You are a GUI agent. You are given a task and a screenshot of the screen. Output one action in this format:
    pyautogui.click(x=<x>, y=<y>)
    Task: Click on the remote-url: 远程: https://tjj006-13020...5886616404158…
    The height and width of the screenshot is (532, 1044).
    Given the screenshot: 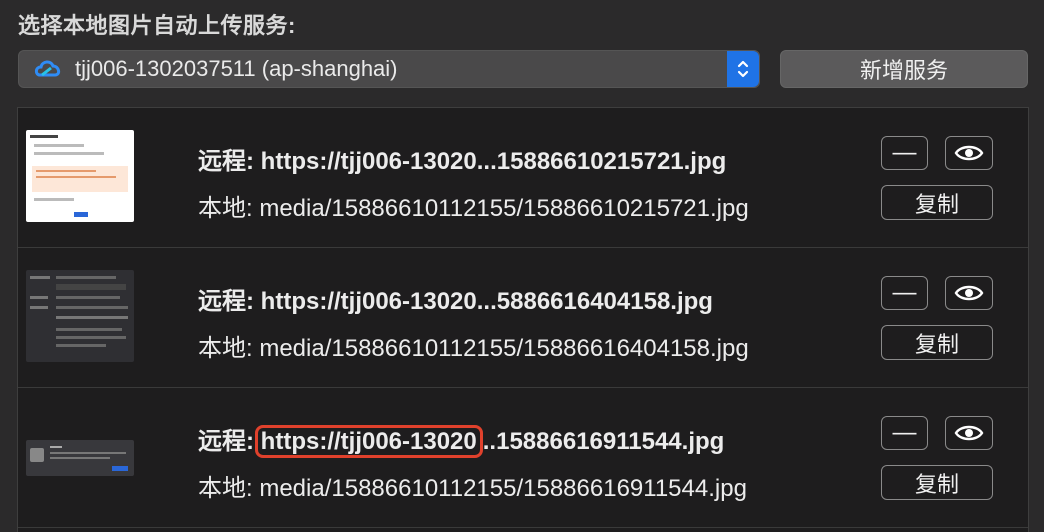 What is the action you would take?
    pyautogui.click(x=455, y=298)
    